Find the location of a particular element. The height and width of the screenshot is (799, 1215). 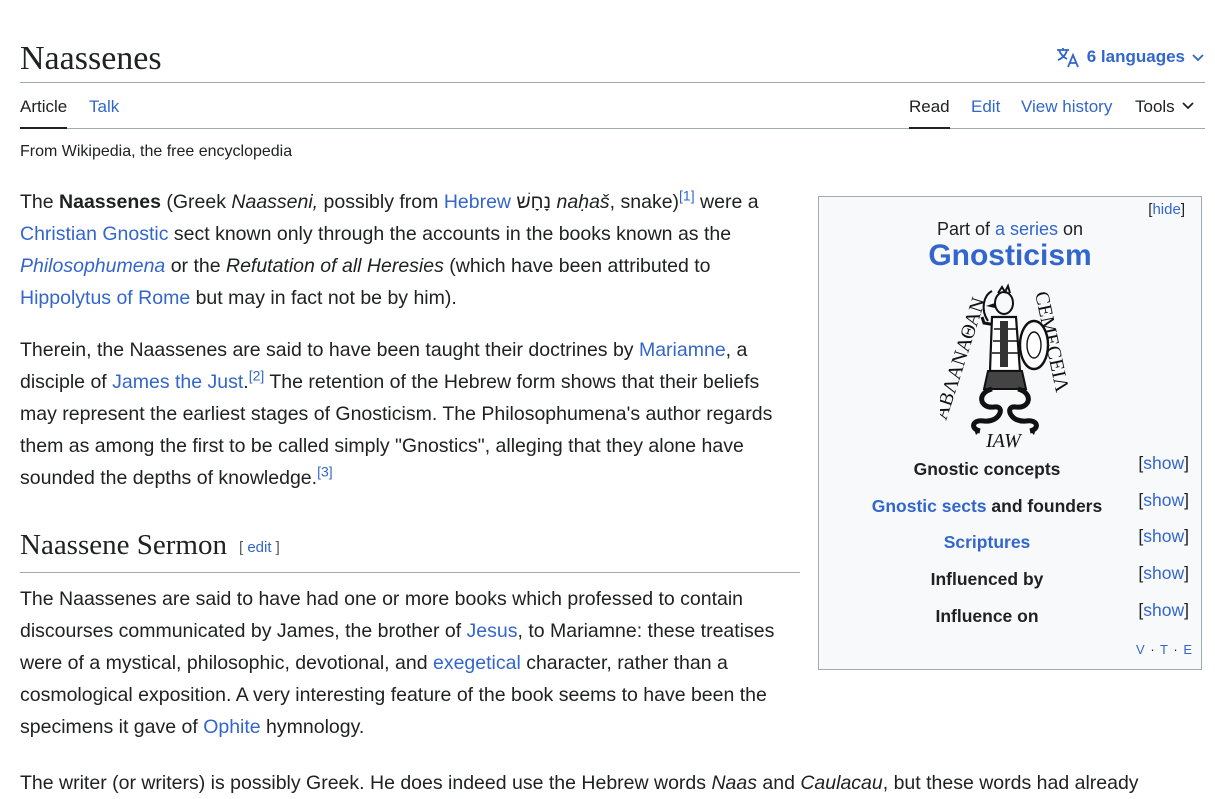

sidebar-section-label: Gnostic sects and founders is located at coordinates (987, 506).